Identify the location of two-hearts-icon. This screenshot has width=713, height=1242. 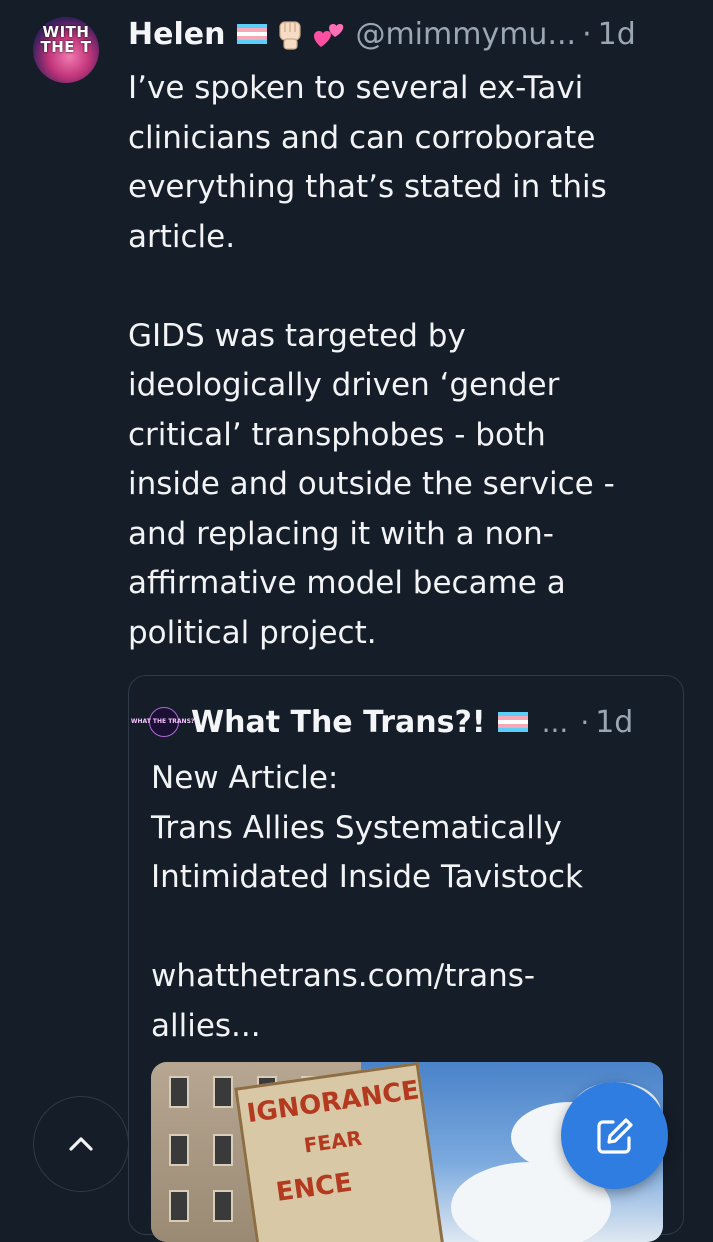
(329, 35).